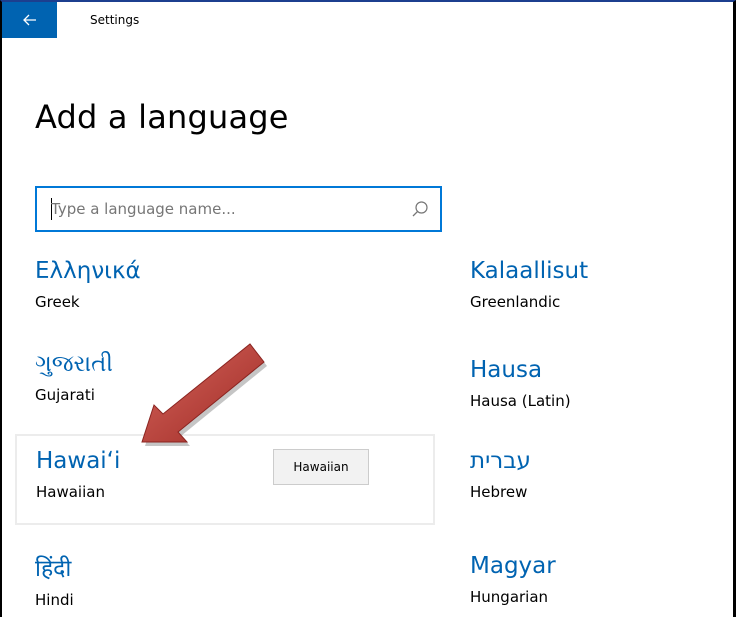 The height and width of the screenshot is (617, 736). Describe the element at coordinates (115, 20) in the screenshot. I see `window-title: Settings` at that location.